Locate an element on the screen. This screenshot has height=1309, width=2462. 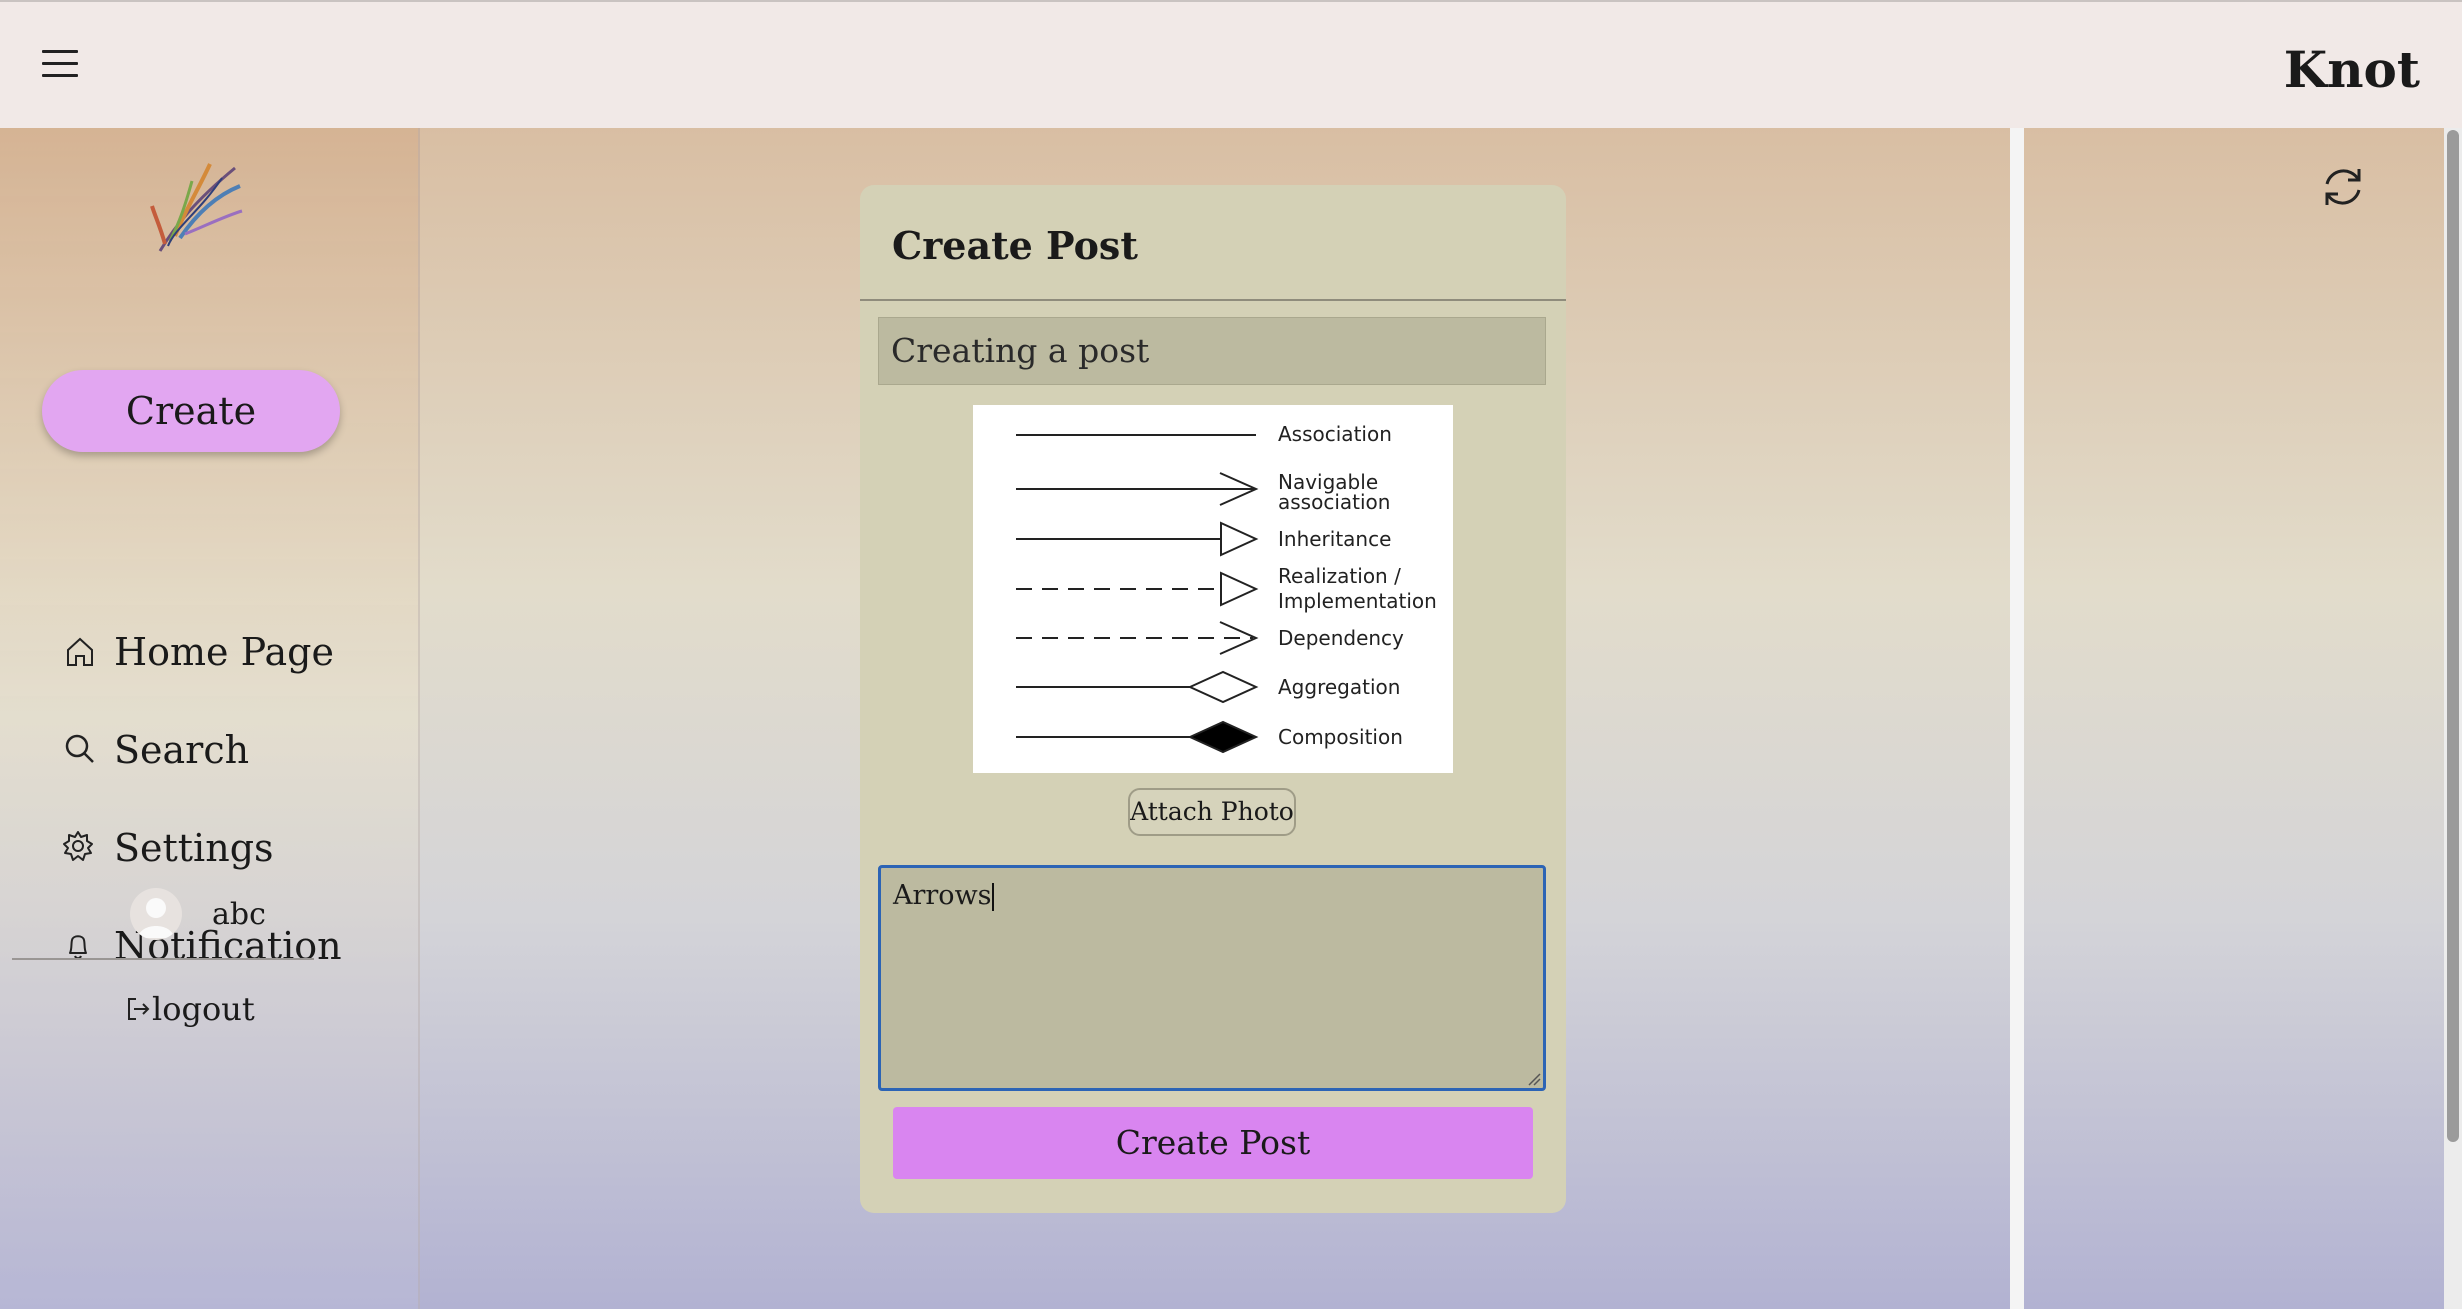
sidebar-item-home: Home Page is located at coordinates (197, 652).